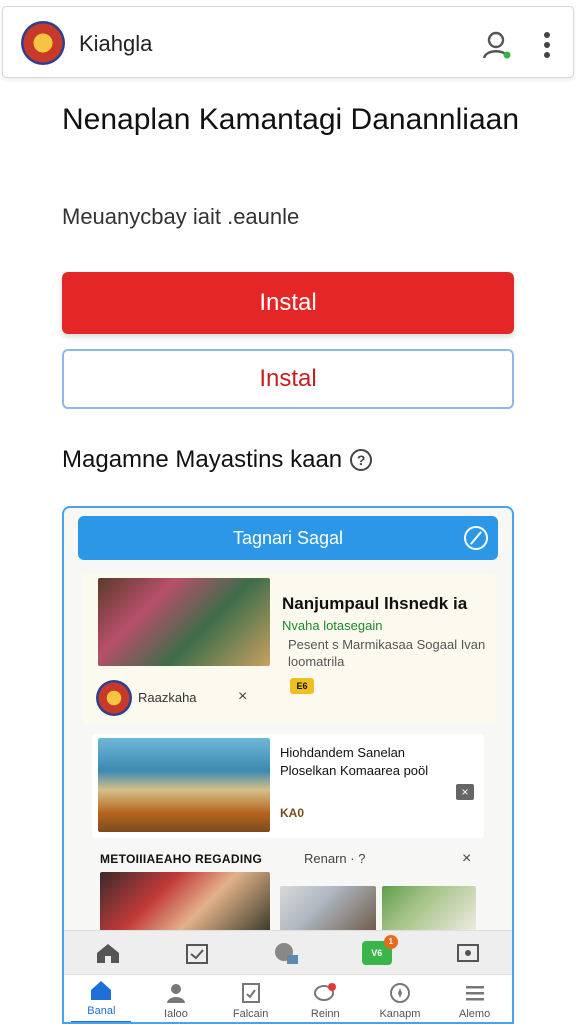 This screenshot has height=1024, width=576. I want to click on row-label: METOIIIAEAHO REGADING, so click(181, 859).